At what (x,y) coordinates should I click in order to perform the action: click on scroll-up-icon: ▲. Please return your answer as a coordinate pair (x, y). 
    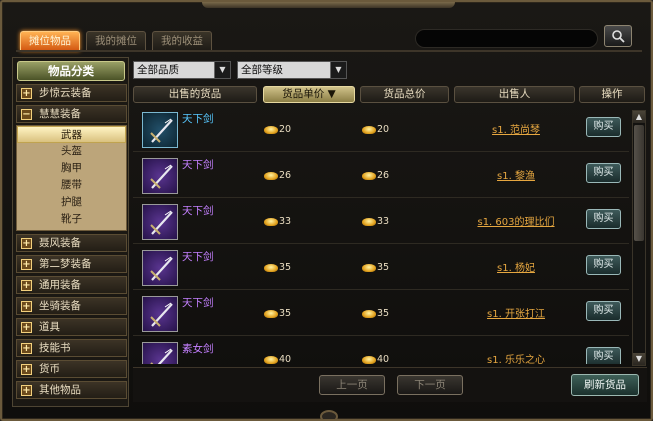
    Looking at the image, I should click on (639, 117).